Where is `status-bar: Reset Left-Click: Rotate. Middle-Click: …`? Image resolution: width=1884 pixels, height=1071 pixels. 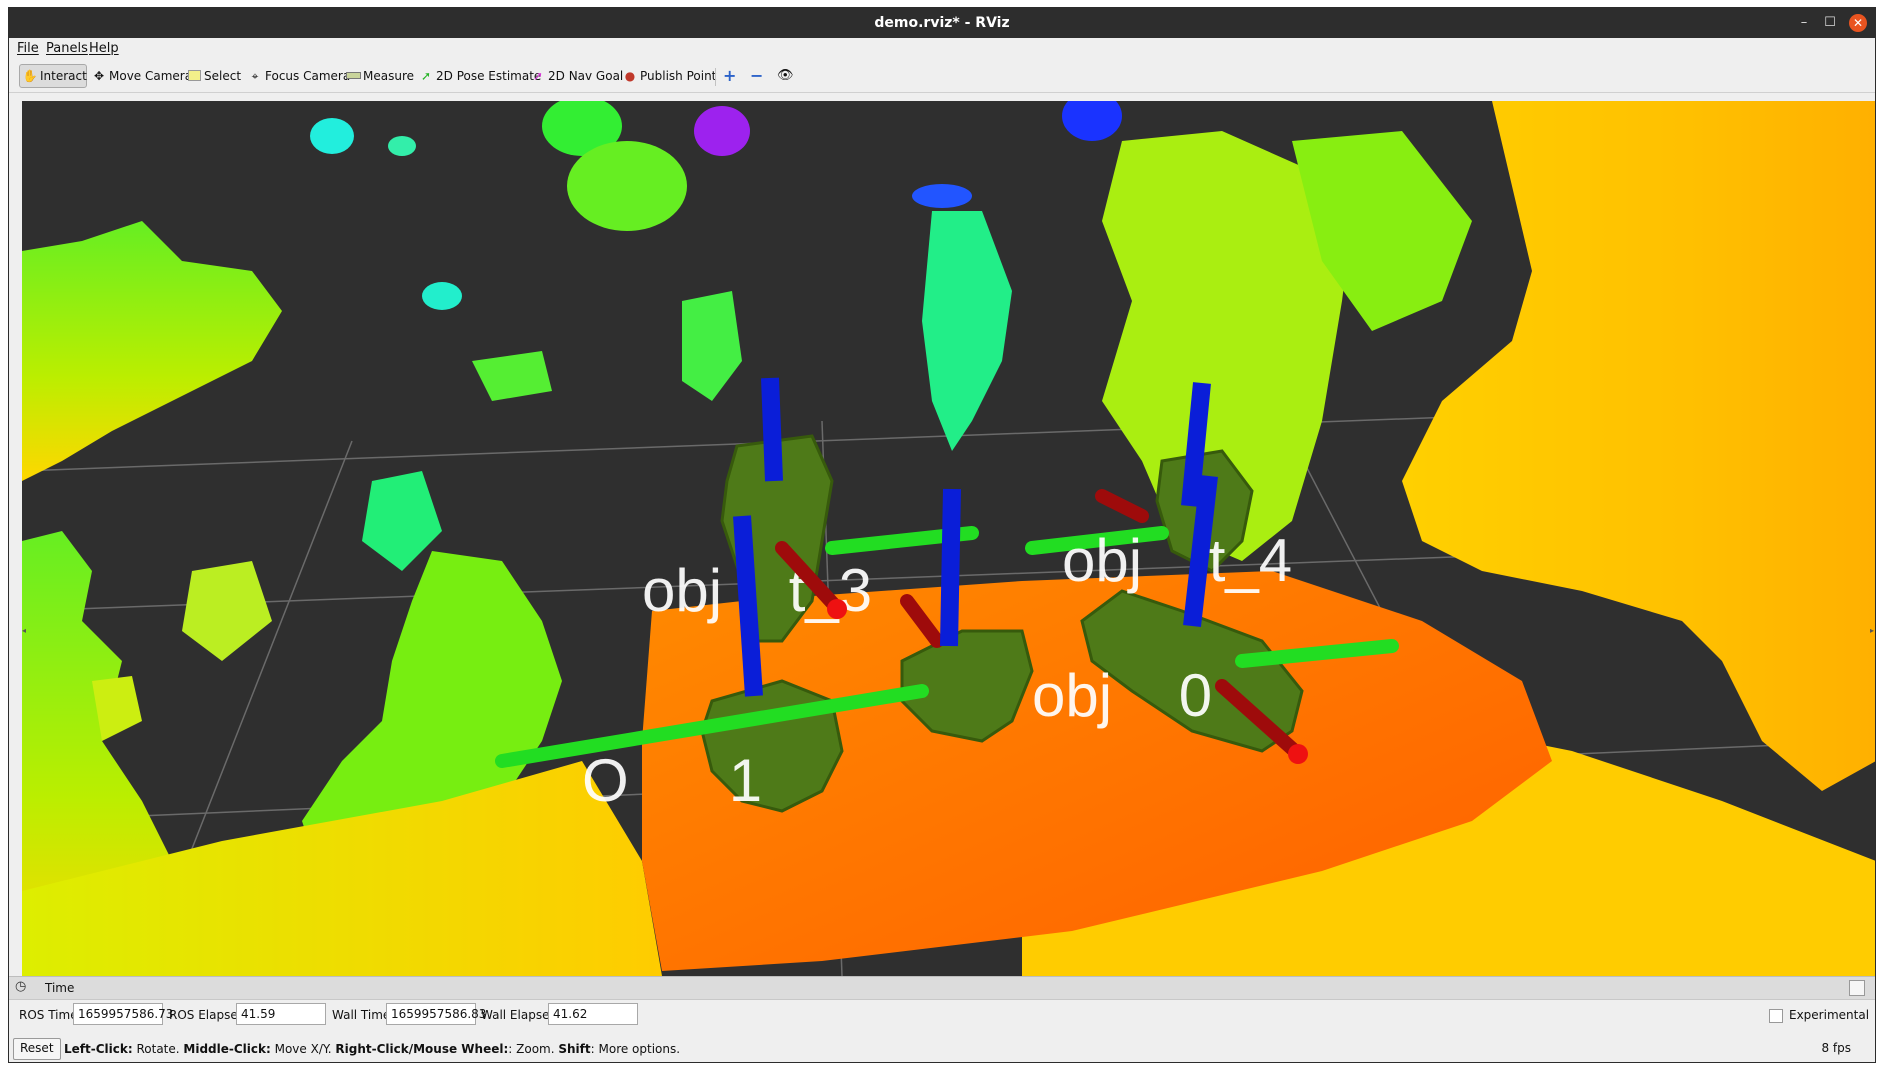
status-bar: Reset Left-Click: Rotate. Middle-Click: … is located at coordinates (942, 1047).